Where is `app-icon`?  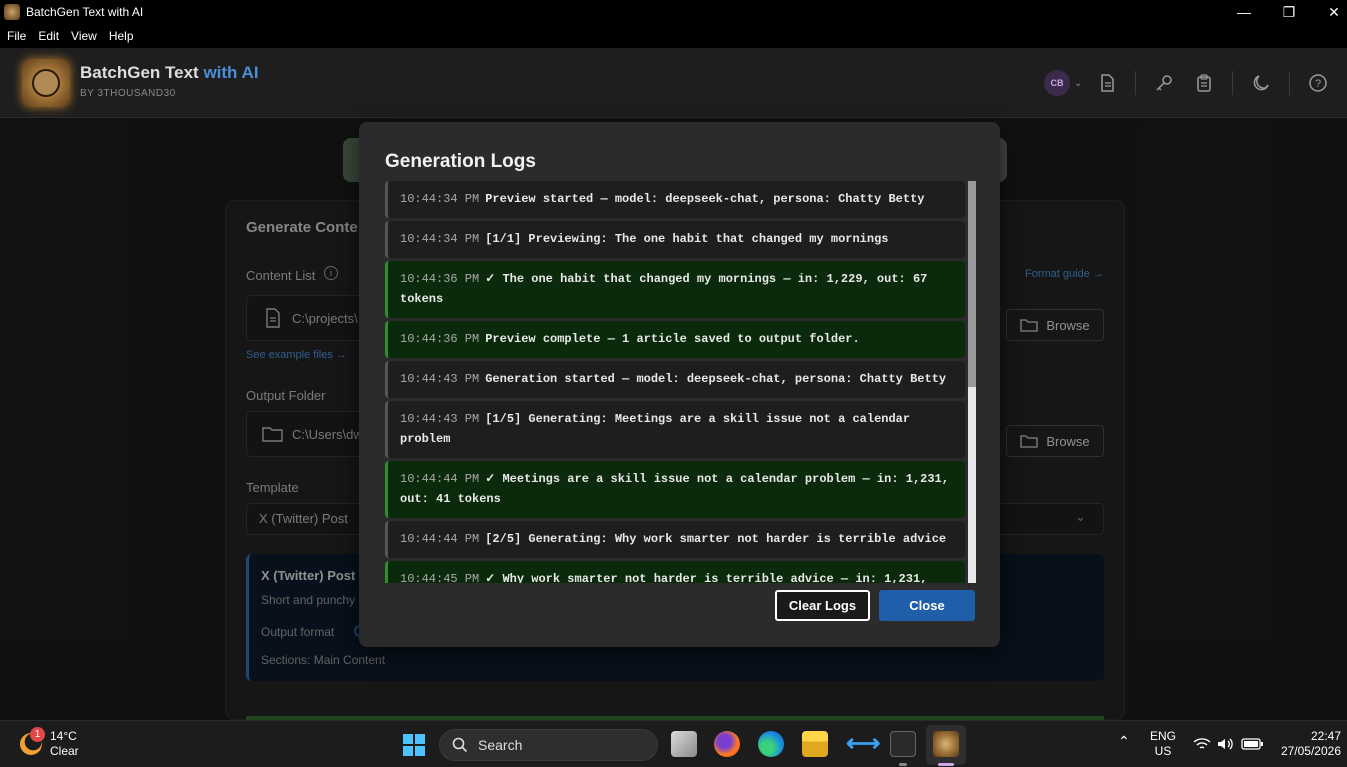
app-icon is located at coordinates (12, 12).